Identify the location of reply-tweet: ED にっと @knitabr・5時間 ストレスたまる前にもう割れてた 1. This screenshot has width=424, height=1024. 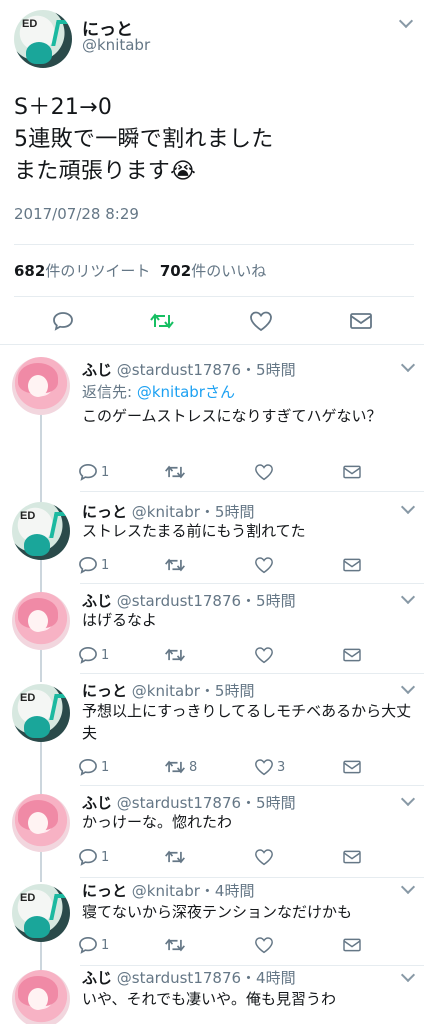
(212, 538).